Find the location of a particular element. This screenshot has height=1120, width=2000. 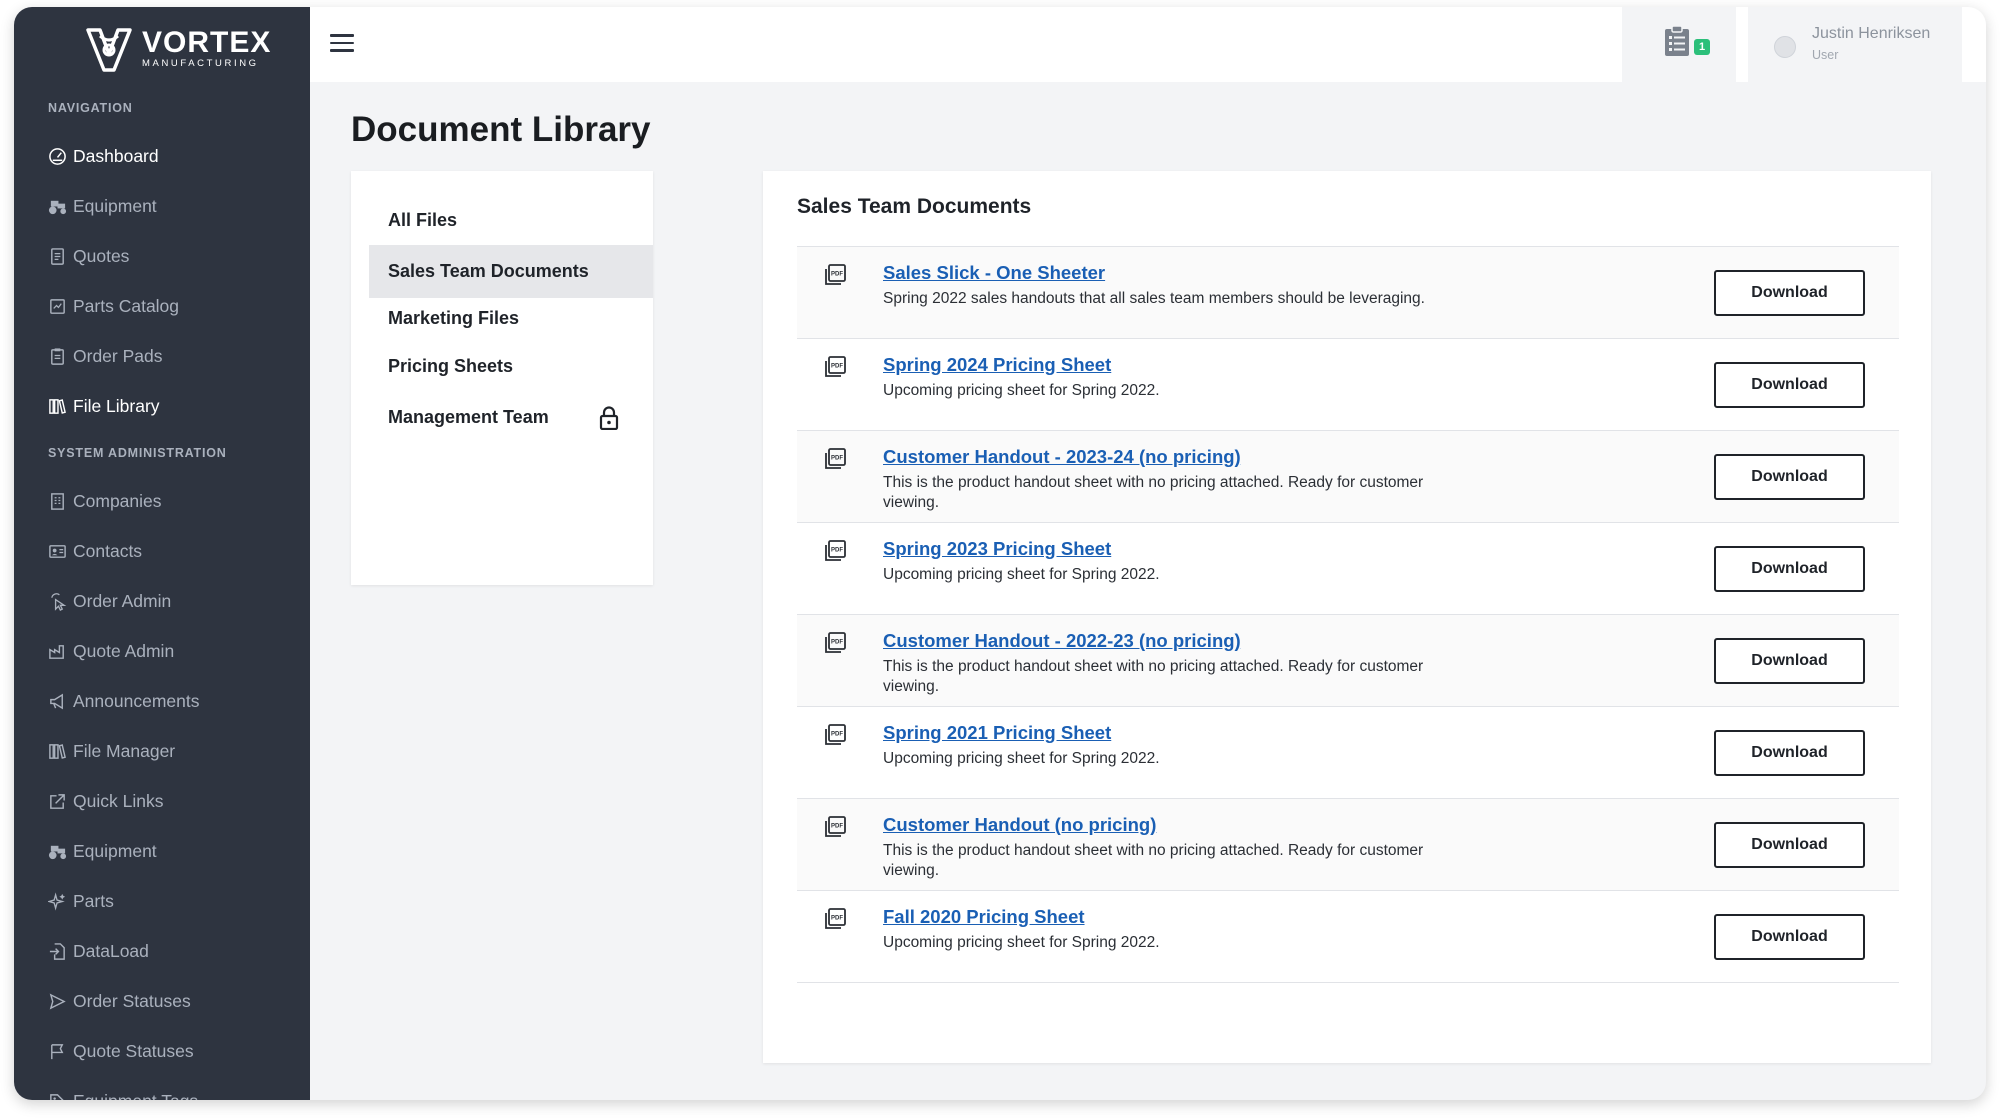

documents-section-title: Sales Team Documents is located at coordinates (914, 206).